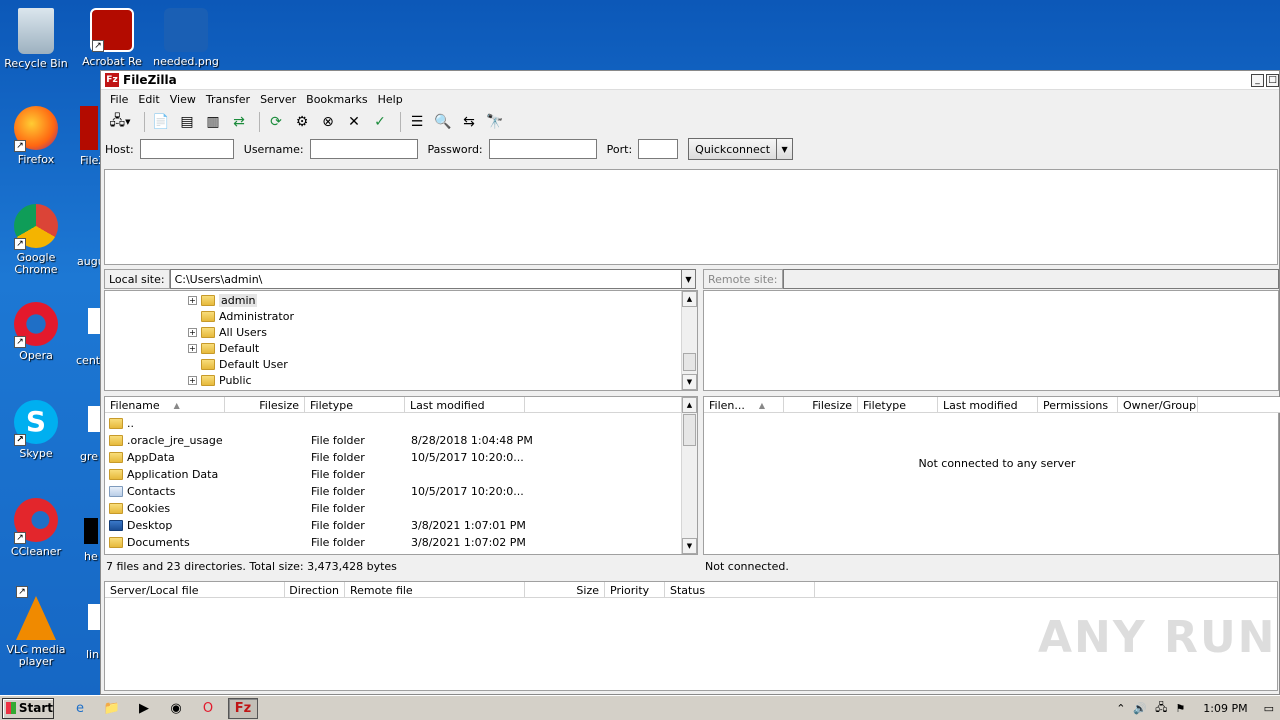 The image size is (1280, 720). I want to click on desktop-icon-vlc: ↗ VLC media player, so click(36, 627).